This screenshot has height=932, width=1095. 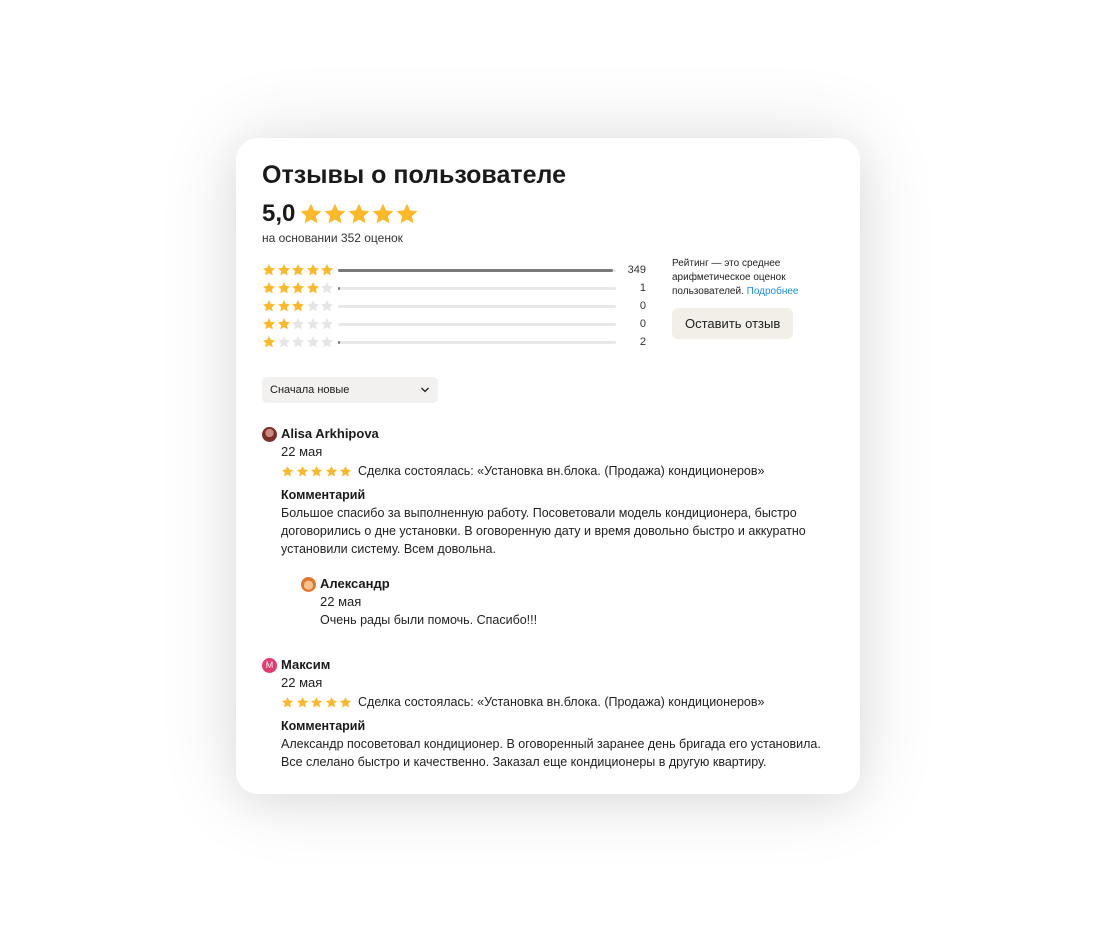 I want to click on reply-date: 22 мая, so click(x=341, y=601).